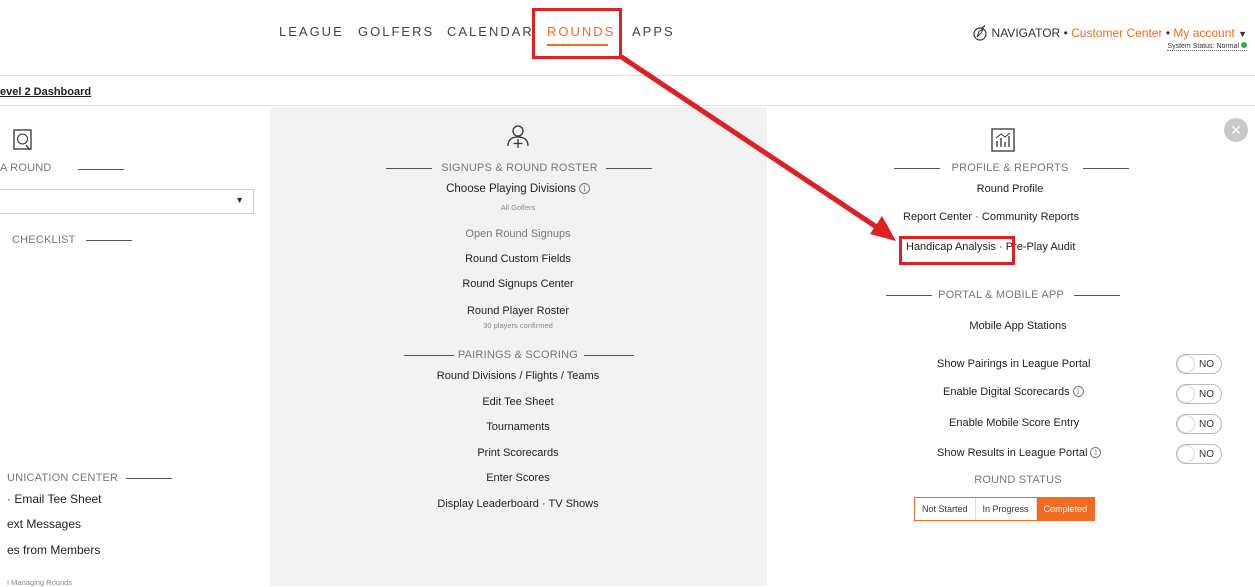 This screenshot has width=1255, height=587. What do you see at coordinates (757, 147) in the screenshot?
I see `annotation-arrow-icon` at bounding box center [757, 147].